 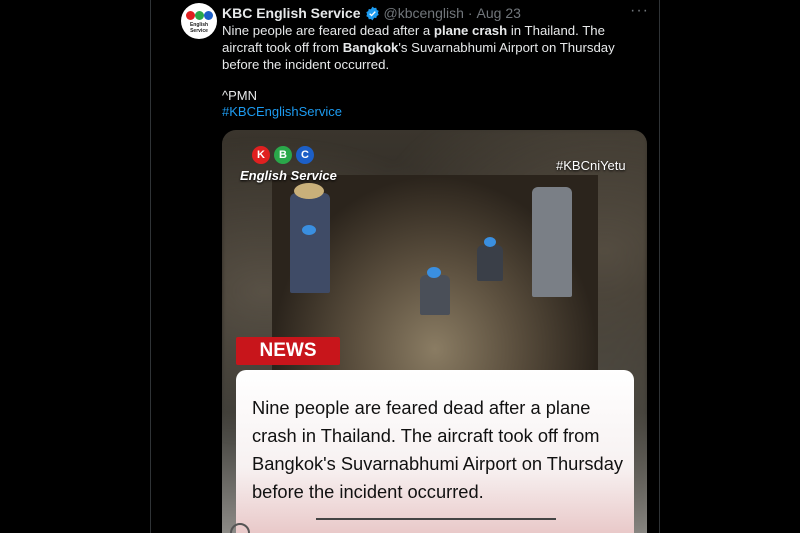 What do you see at coordinates (639, 11) in the screenshot?
I see `more-options-icon: ···` at bounding box center [639, 11].